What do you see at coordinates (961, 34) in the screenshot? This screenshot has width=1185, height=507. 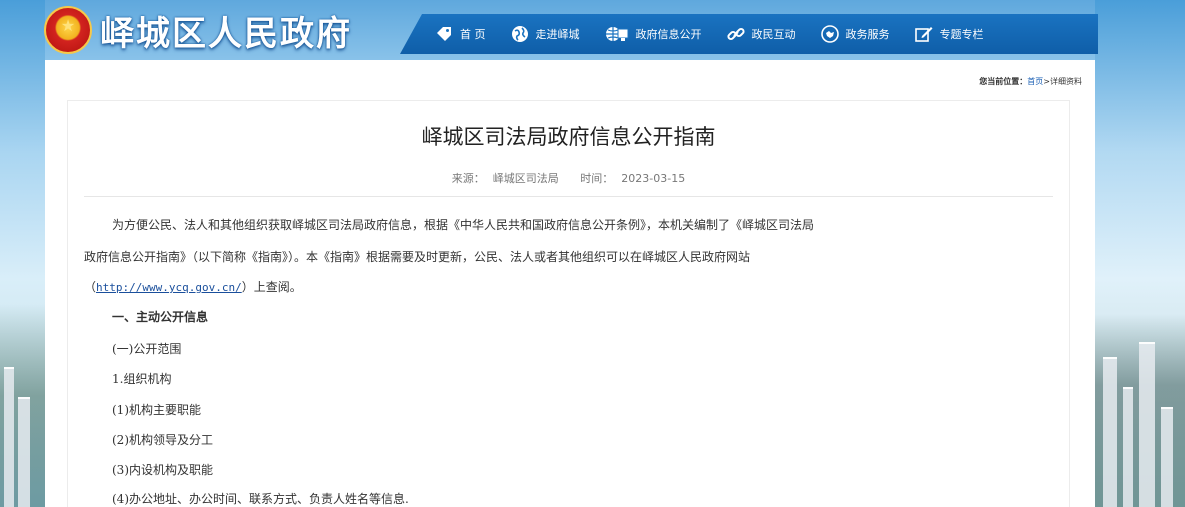 I see `nav-label: 专题专栏` at bounding box center [961, 34].